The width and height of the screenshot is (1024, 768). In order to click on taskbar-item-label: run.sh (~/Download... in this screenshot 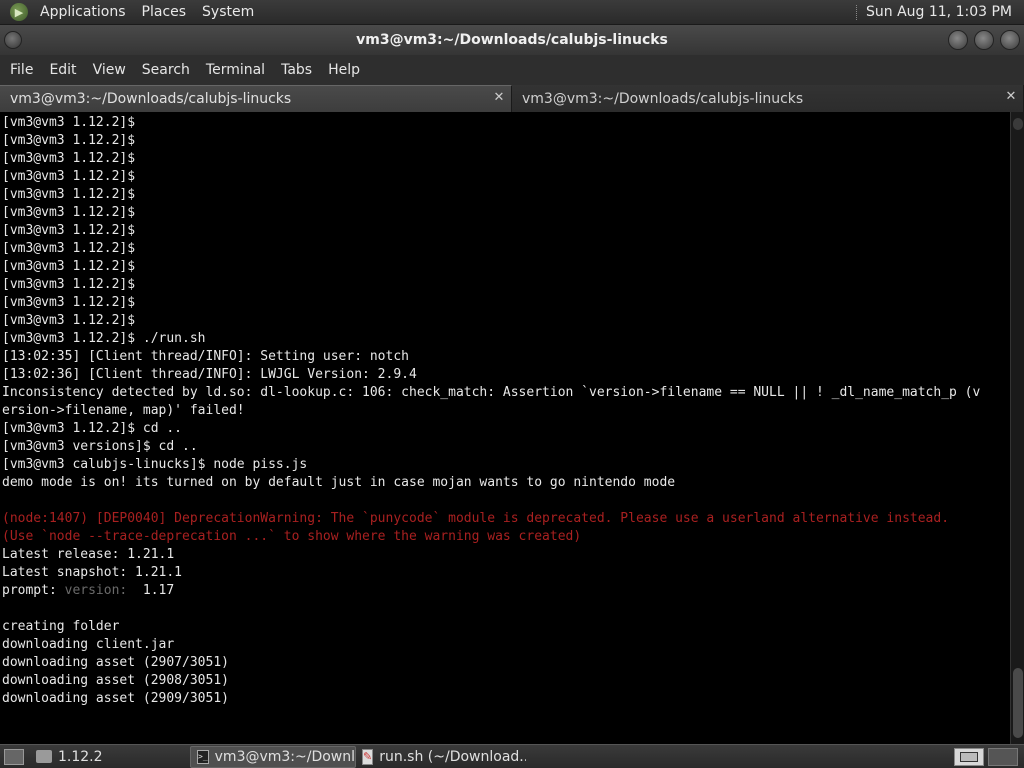, I will do `click(452, 756)`.